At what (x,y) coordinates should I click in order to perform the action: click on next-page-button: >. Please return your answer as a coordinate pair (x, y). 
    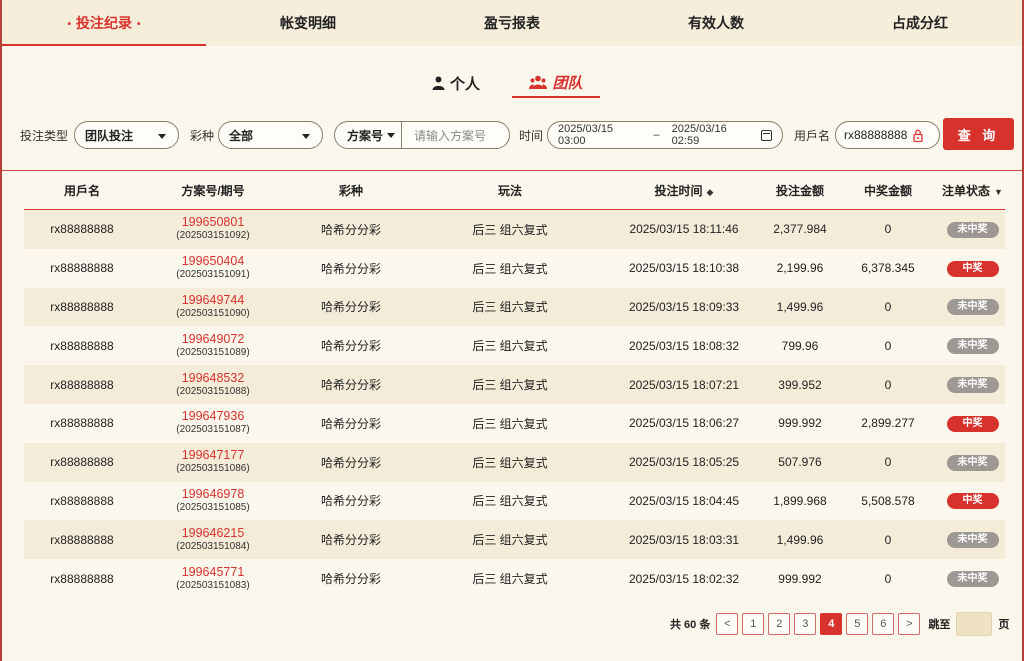
    Looking at the image, I should click on (909, 624).